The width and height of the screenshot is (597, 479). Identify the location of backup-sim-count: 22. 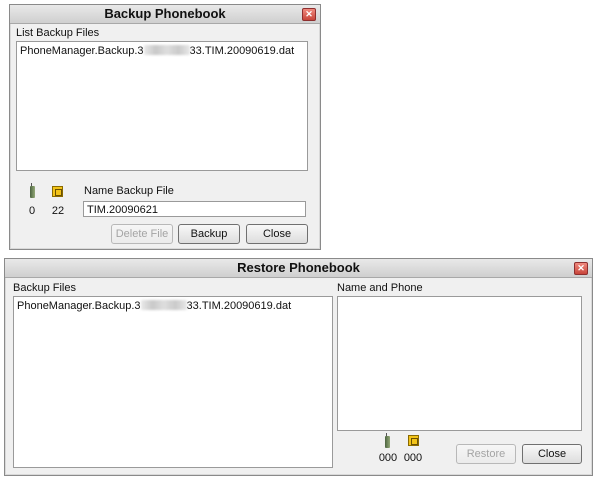
(58, 211).